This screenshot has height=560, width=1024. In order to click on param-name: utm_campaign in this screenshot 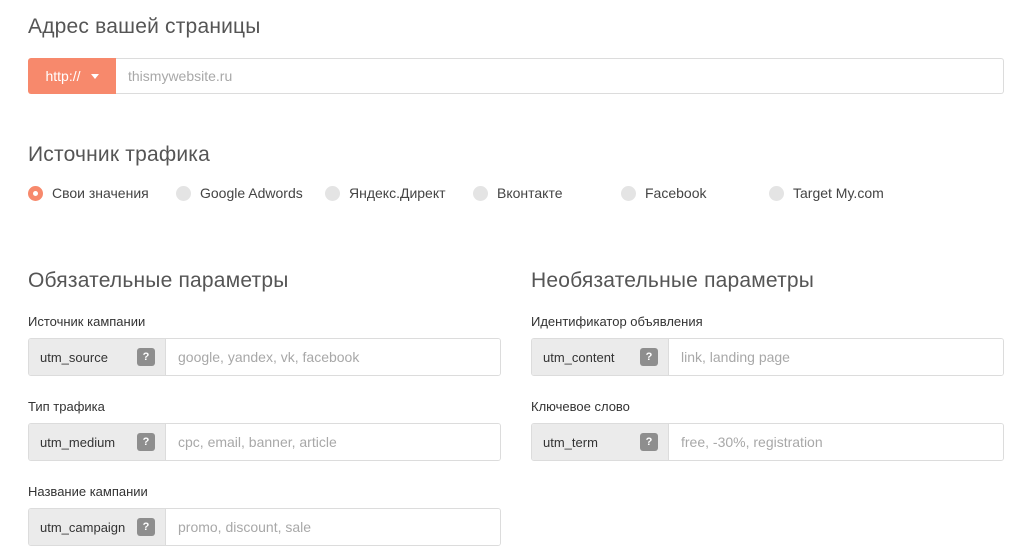, I will do `click(83, 527)`.